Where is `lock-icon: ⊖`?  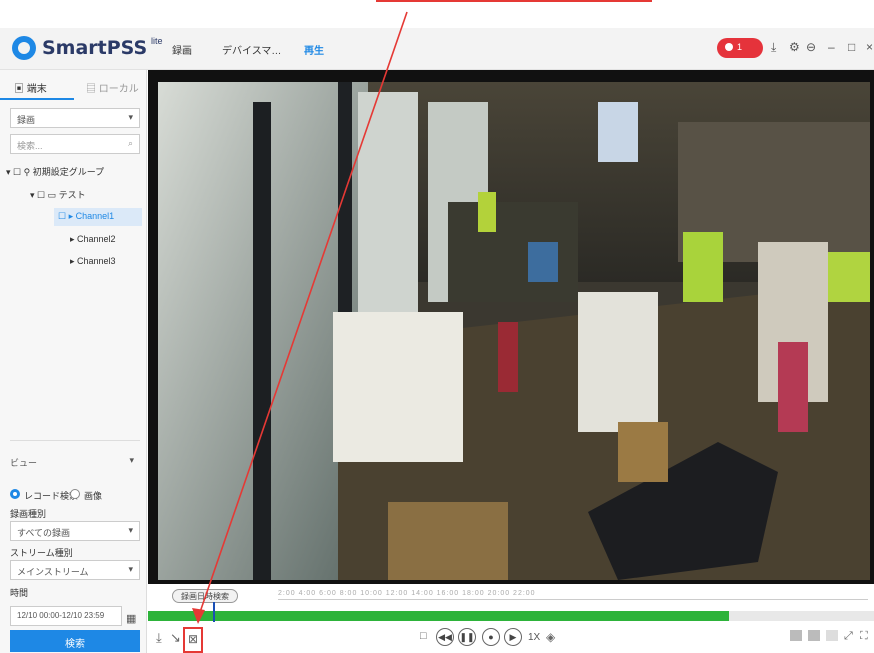
lock-icon: ⊖ is located at coordinates (811, 47).